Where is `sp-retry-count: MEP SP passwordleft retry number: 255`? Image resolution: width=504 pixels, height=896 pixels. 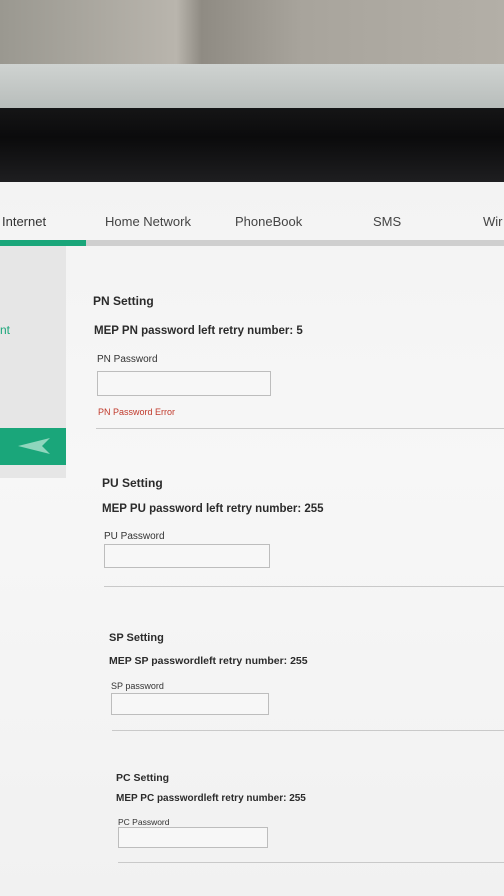
sp-retry-count: MEP SP passwordleft retry number: 255 is located at coordinates (208, 661).